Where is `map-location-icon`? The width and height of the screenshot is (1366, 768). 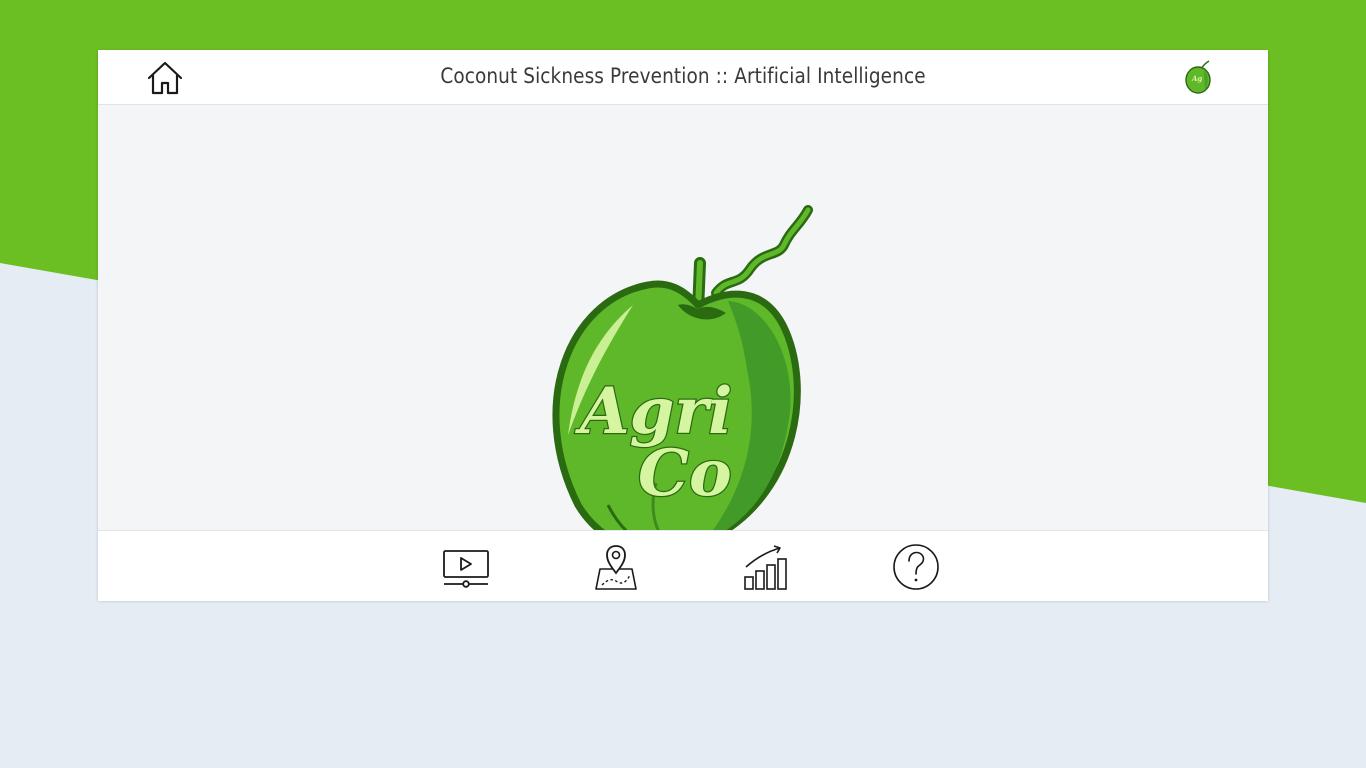 map-location-icon is located at coordinates (616, 567).